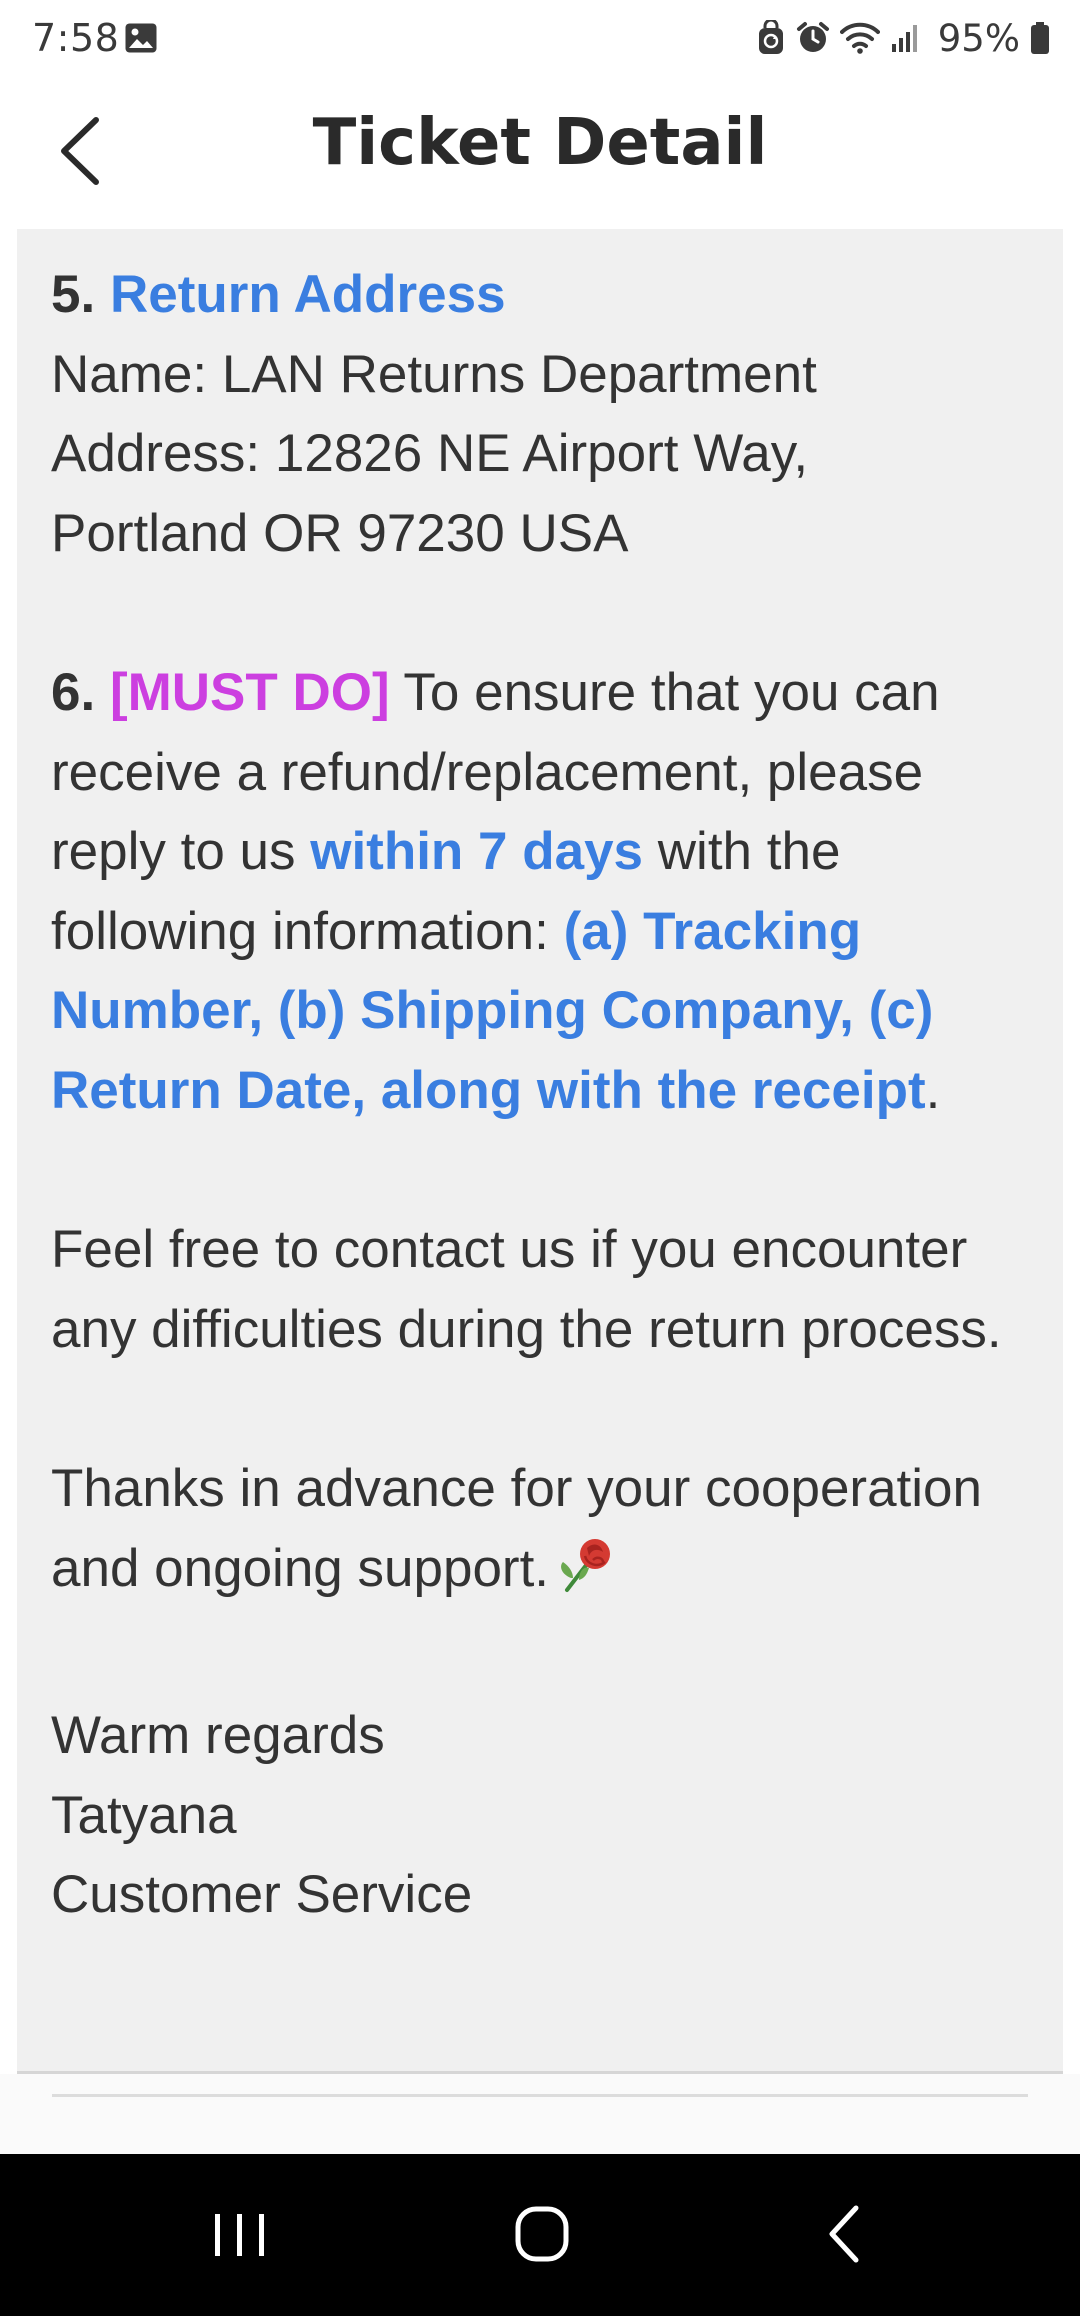 This screenshot has height=2316, width=1080. What do you see at coordinates (933, 1090) in the screenshot?
I see `must-do-text-3: .` at bounding box center [933, 1090].